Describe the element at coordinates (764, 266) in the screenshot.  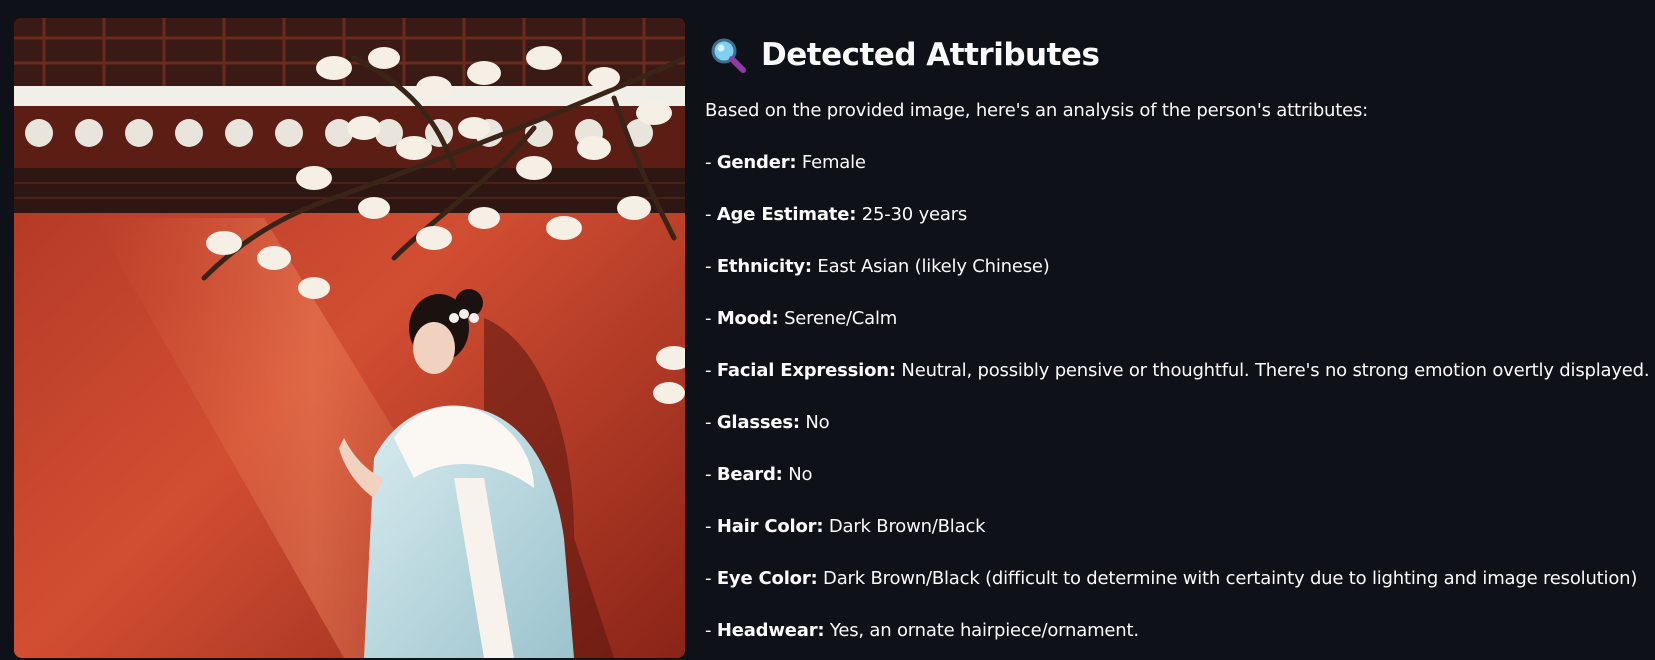
I see `attribute-label: Ethnicity:` at that location.